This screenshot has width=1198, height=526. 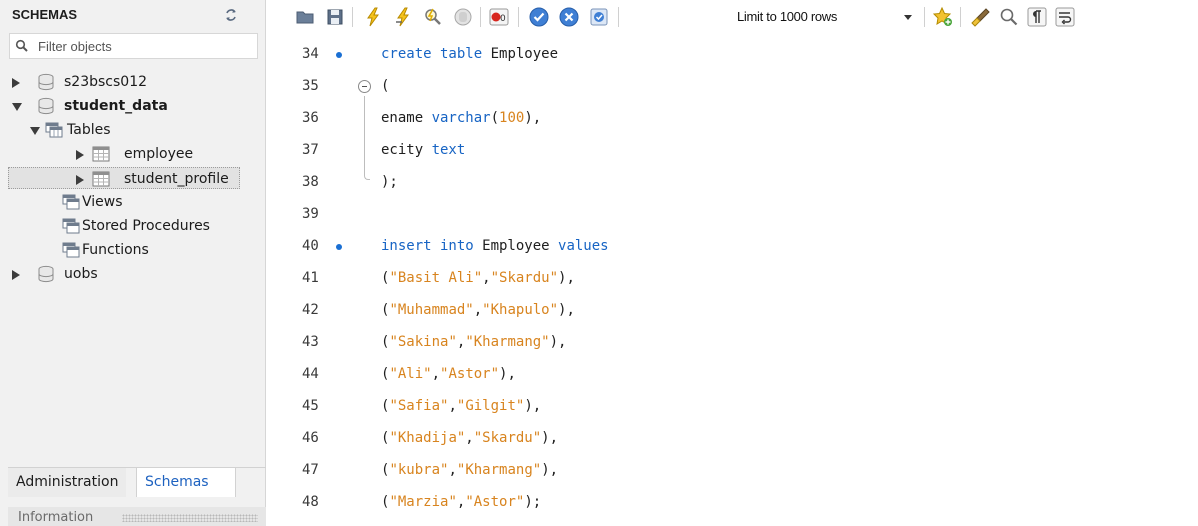 What do you see at coordinates (732, 214) in the screenshot?
I see `code-line: 39` at bounding box center [732, 214].